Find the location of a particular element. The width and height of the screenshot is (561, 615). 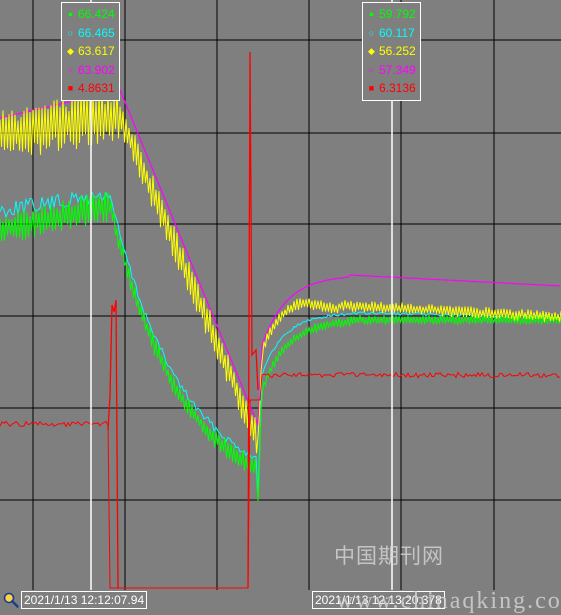

cursor-1-value-2: 66.465 is located at coordinates (96, 32).